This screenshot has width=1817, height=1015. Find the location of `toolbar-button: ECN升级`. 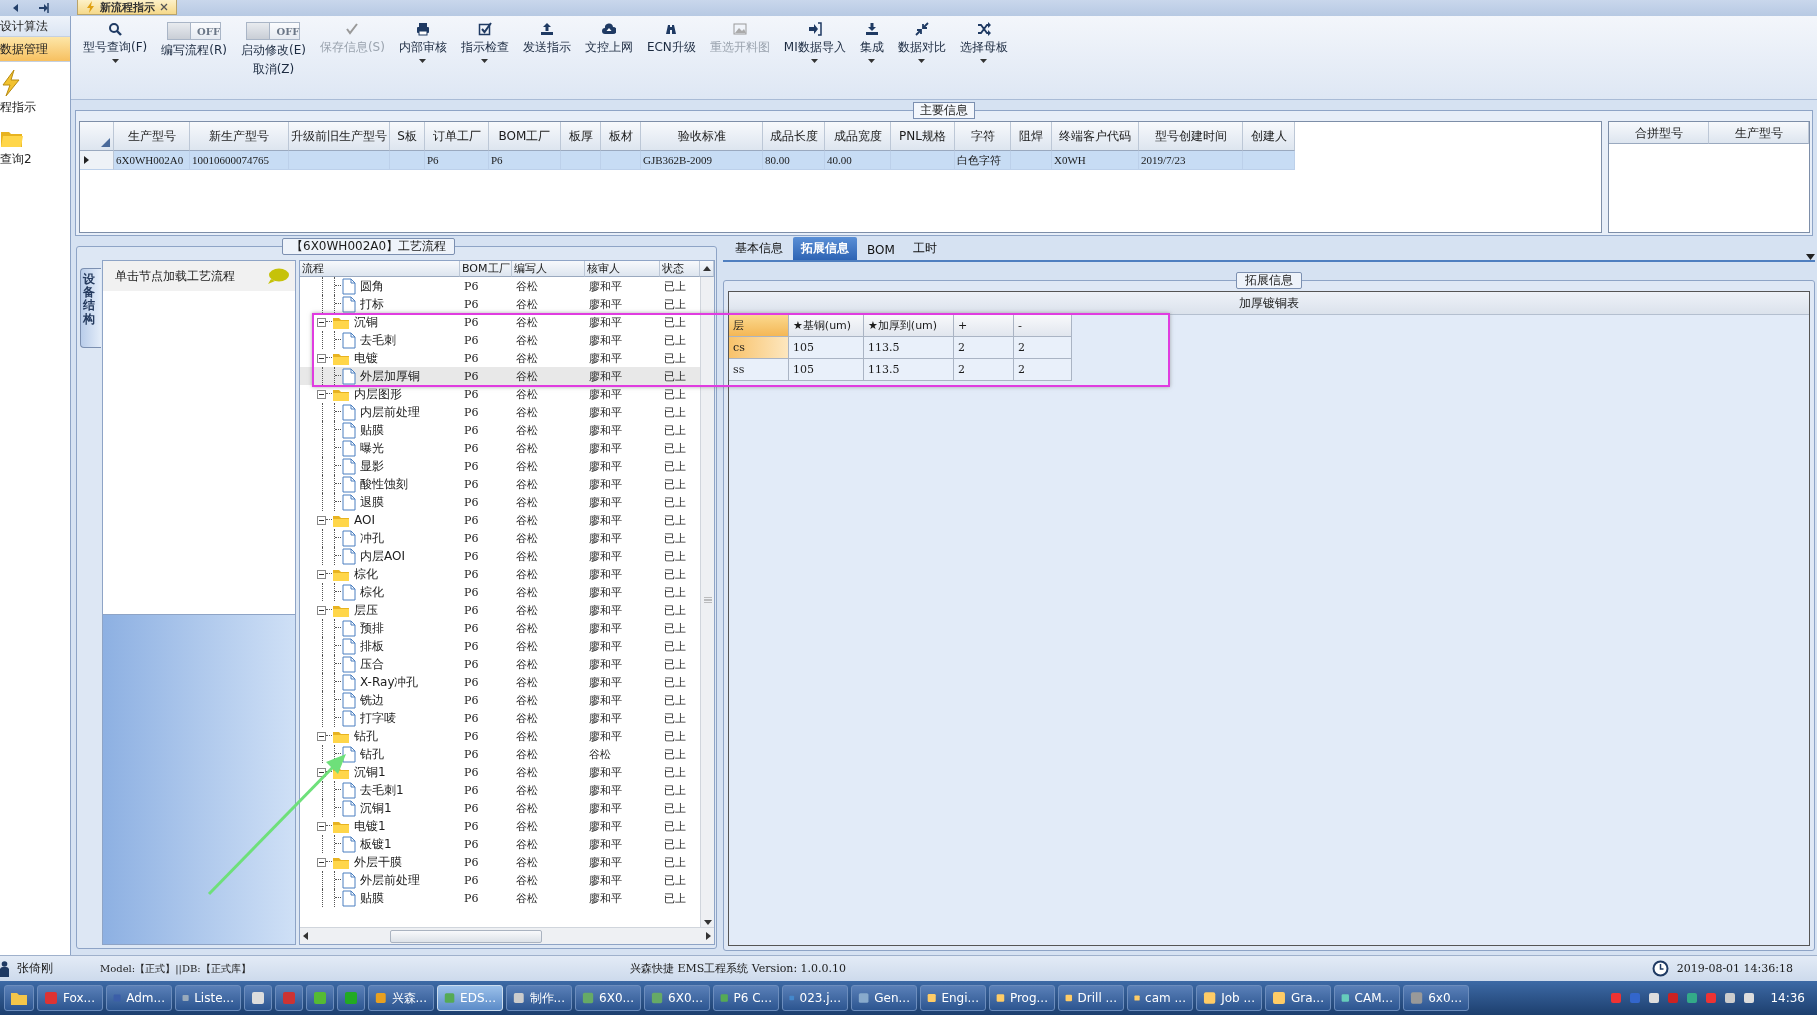

toolbar-button: ECN升级 is located at coordinates (671, 39).